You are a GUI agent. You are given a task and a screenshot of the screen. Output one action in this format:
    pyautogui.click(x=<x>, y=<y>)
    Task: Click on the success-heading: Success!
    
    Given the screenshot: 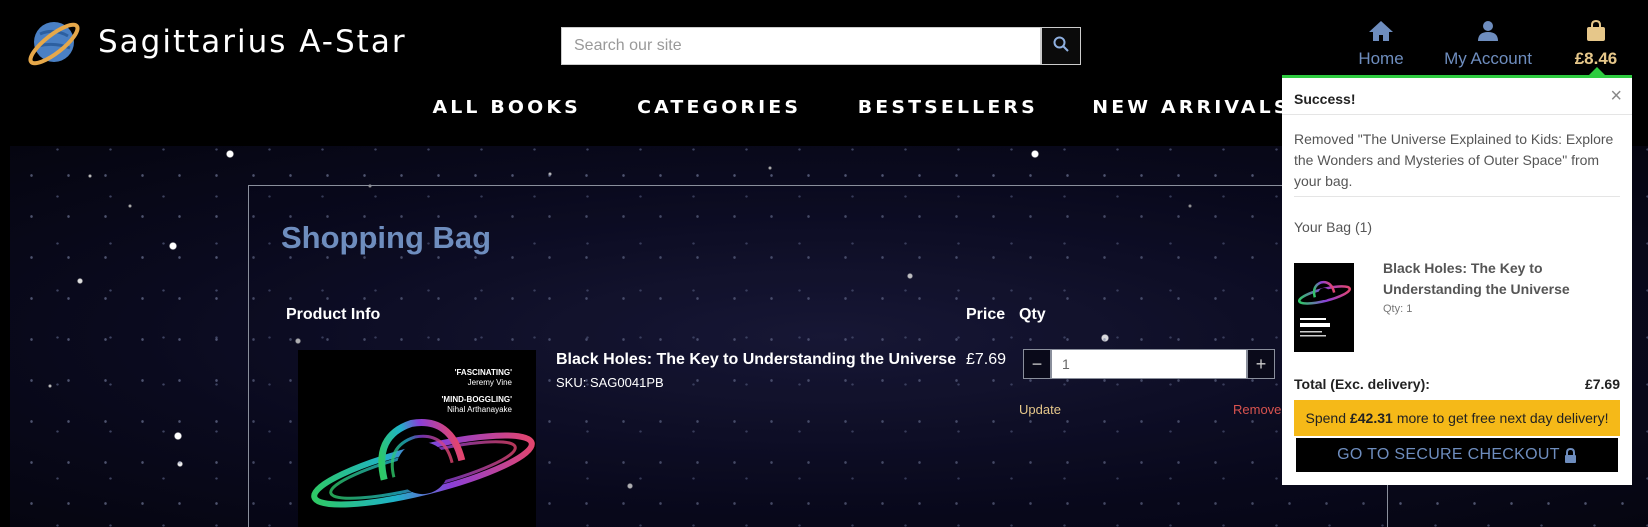 What is the action you would take?
    pyautogui.click(x=1325, y=99)
    